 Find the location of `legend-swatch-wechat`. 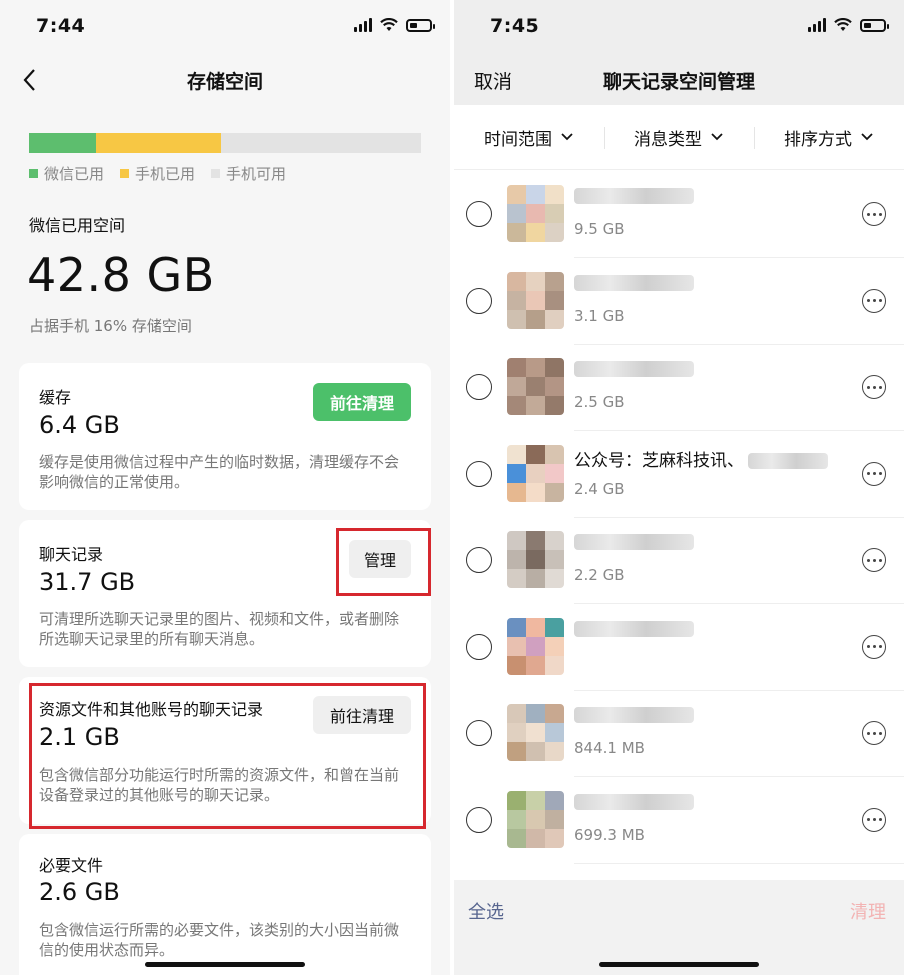

legend-swatch-wechat is located at coordinates (33, 173).